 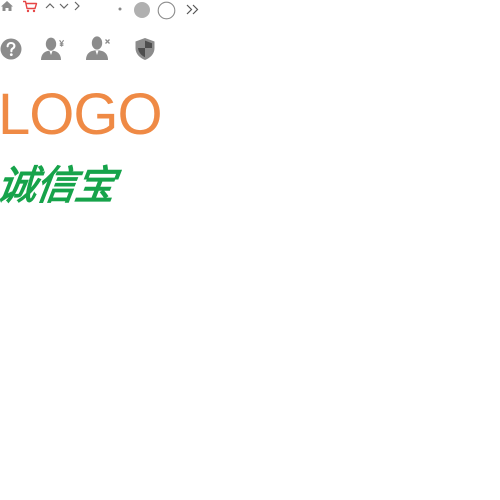 What do you see at coordinates (64, 6) in the screenshot?
I see `chevron-down-icon` at bounding box center [64, 6].